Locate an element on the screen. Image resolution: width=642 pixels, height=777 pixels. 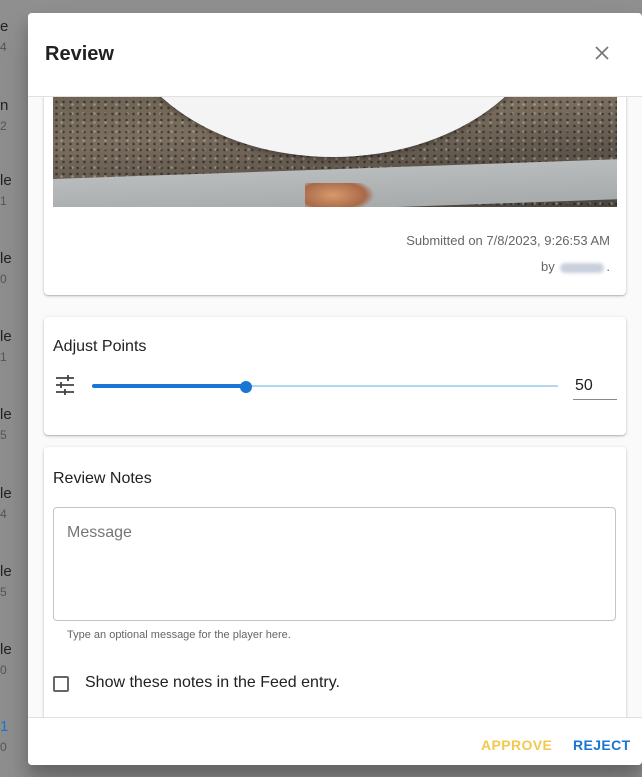
points-slider is located at coordinates (325, 387).